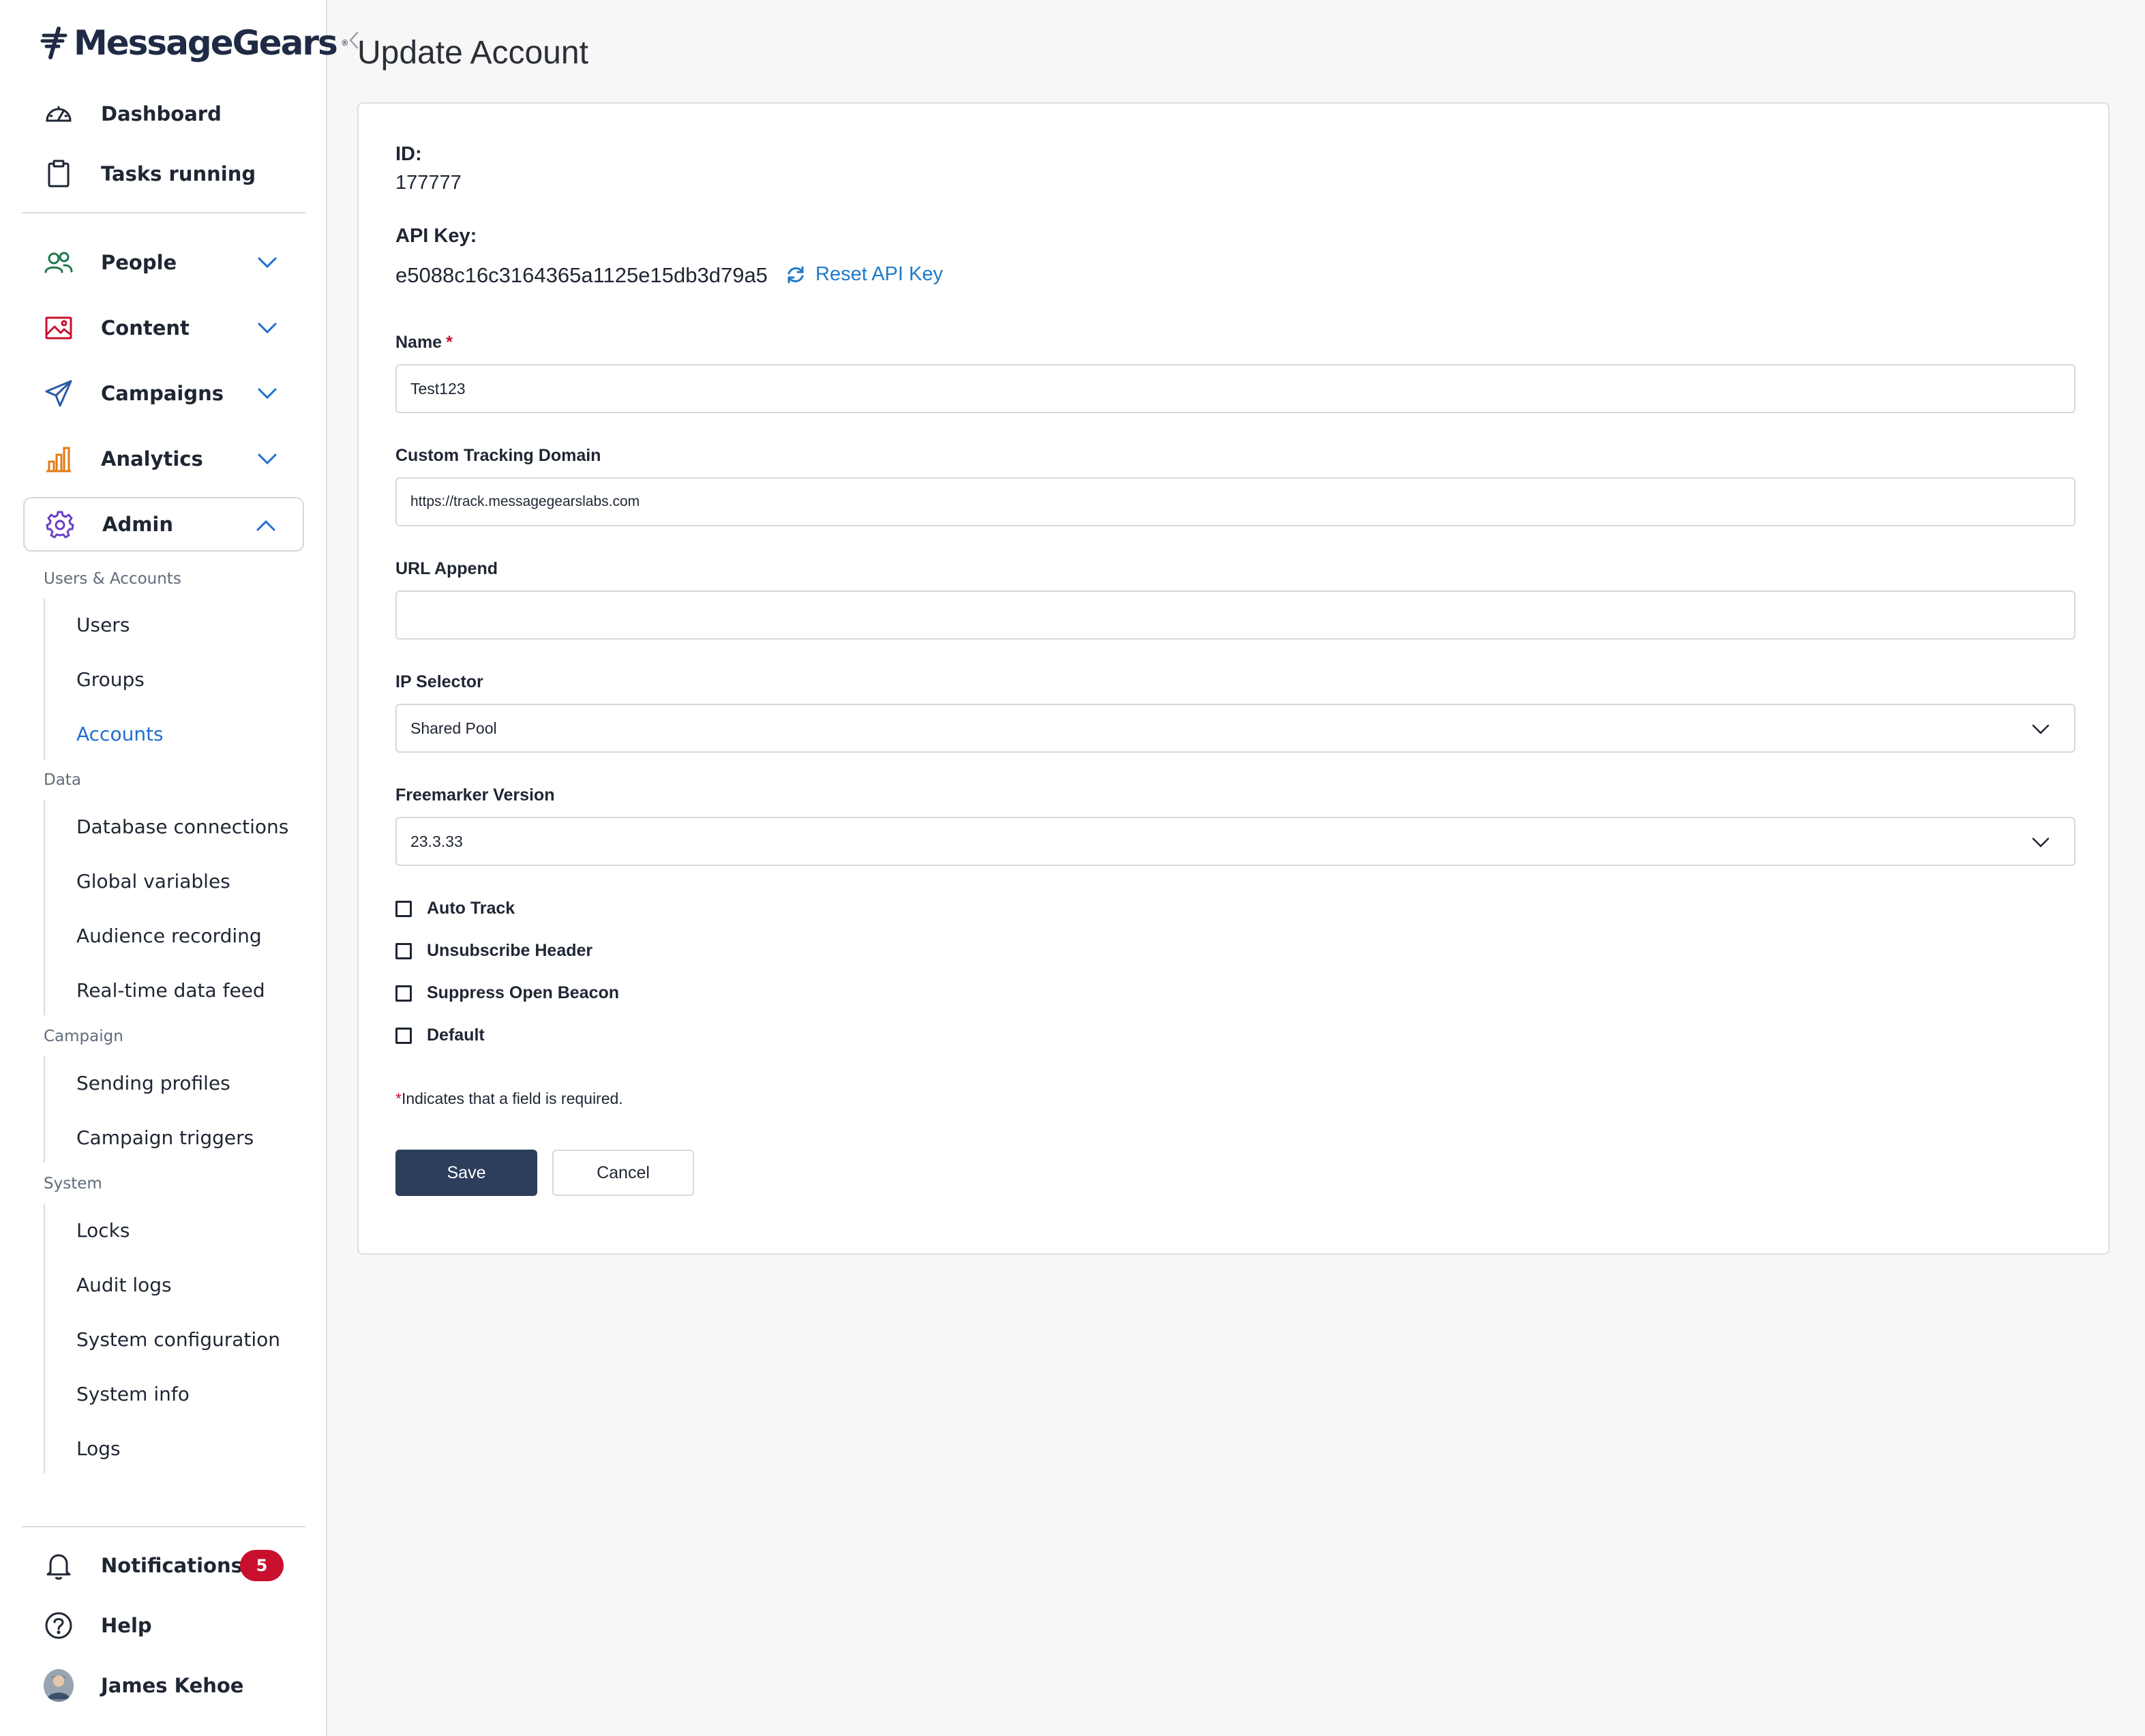 The height and width of the screenshot is (1736, 2145). I want to click on sidebar-item-accounts: Accounts, so click(120, 734).